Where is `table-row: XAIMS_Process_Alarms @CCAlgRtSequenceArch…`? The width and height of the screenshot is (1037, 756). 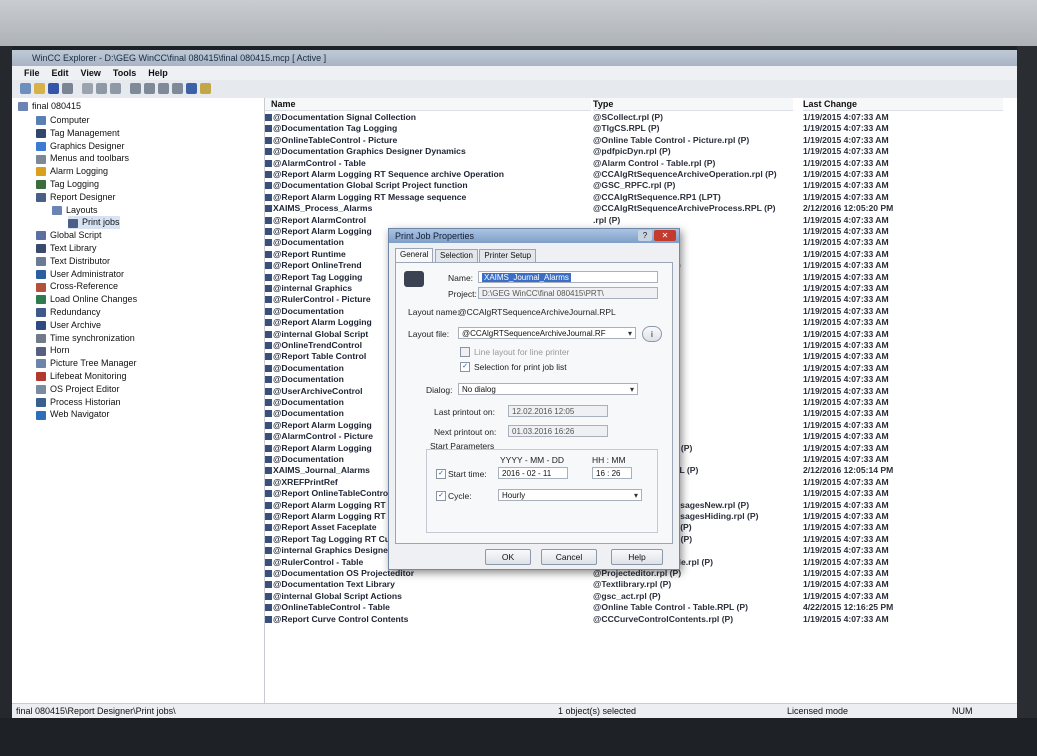 table-row: XAIMS_Process_Alarms @CCAlgRtSequenceArch… is located at coordinates (635, 208).